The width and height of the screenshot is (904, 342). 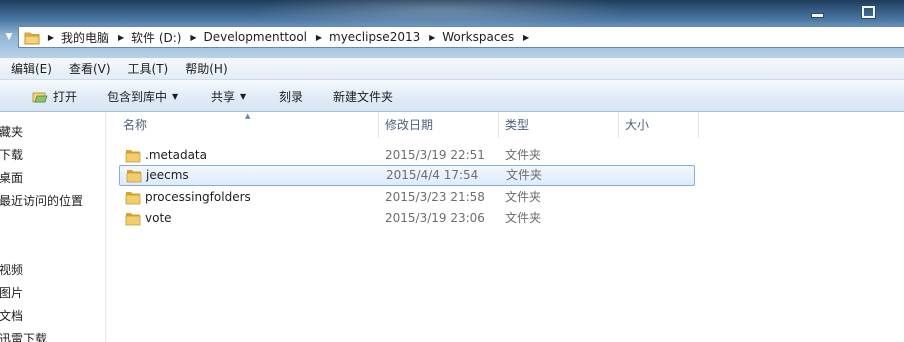 I want to click on file-modified-date: 2015/4/4 17:54, so click(x=432, y=175).